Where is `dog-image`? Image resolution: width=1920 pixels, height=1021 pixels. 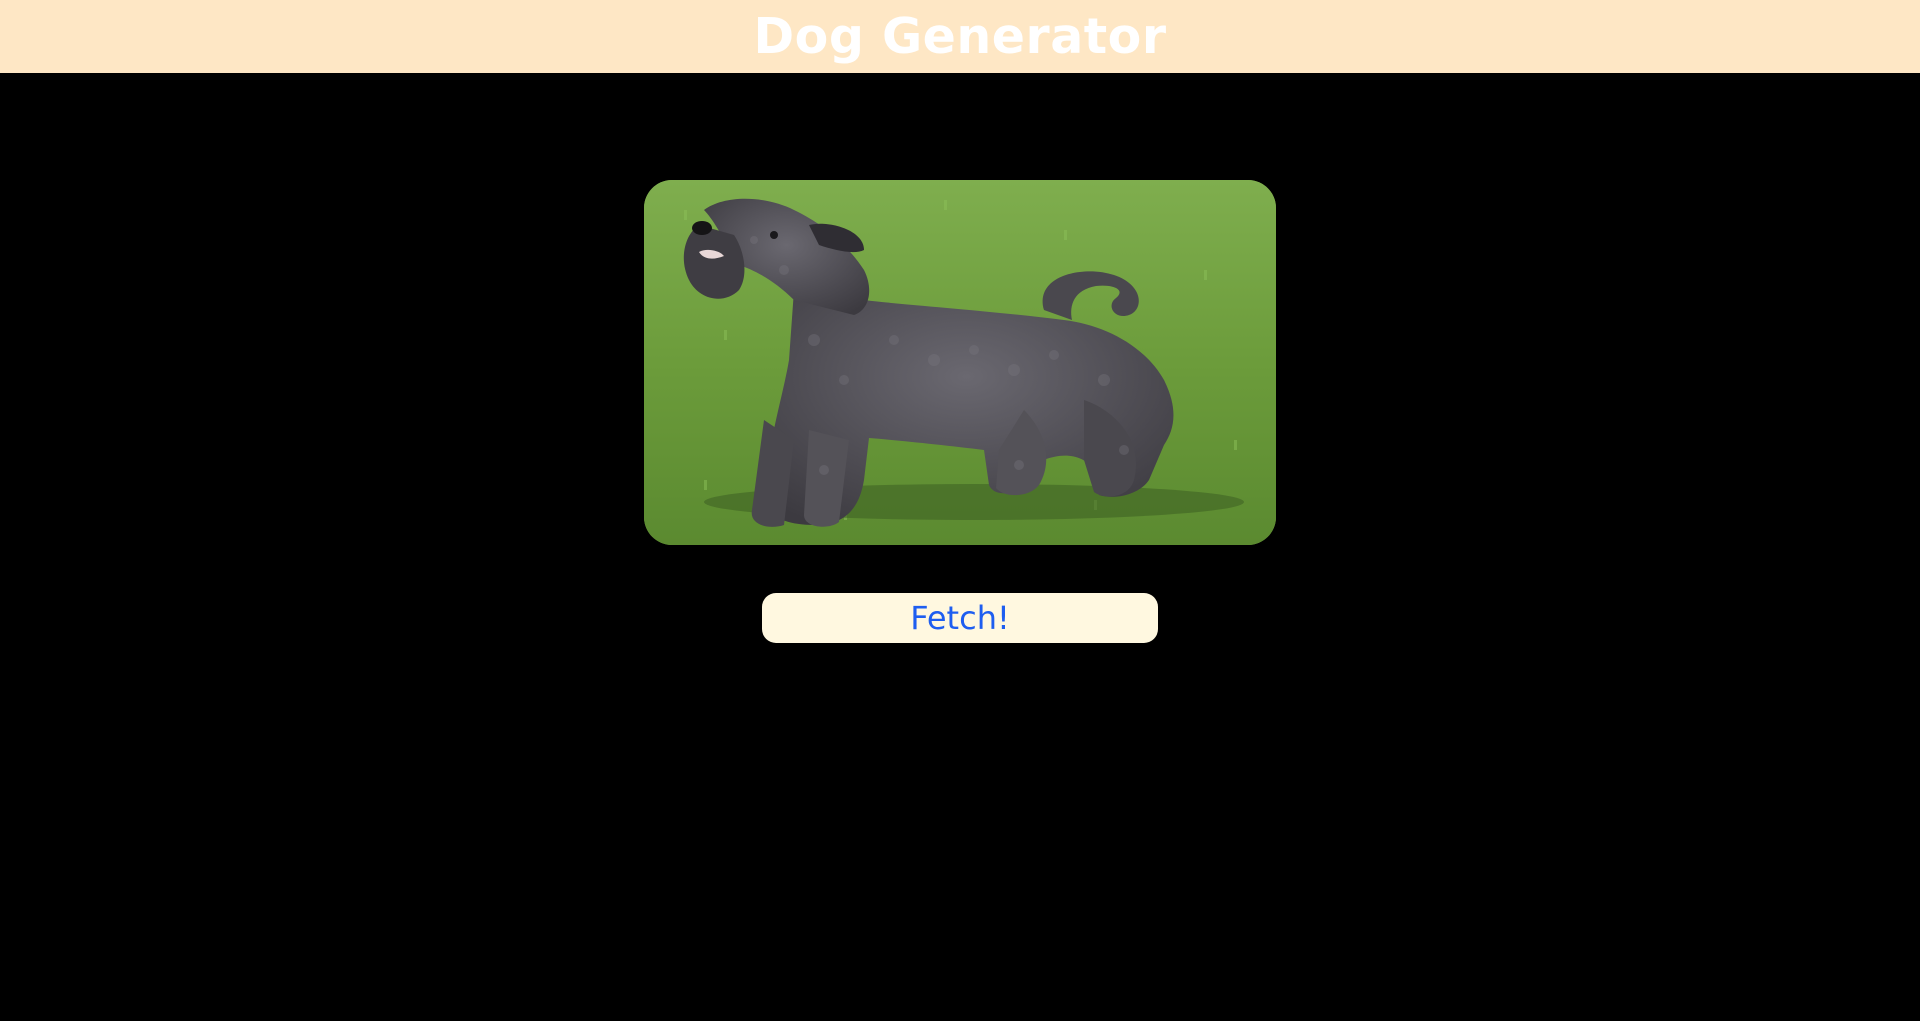
dog-image is located at coordinates (960, 362).